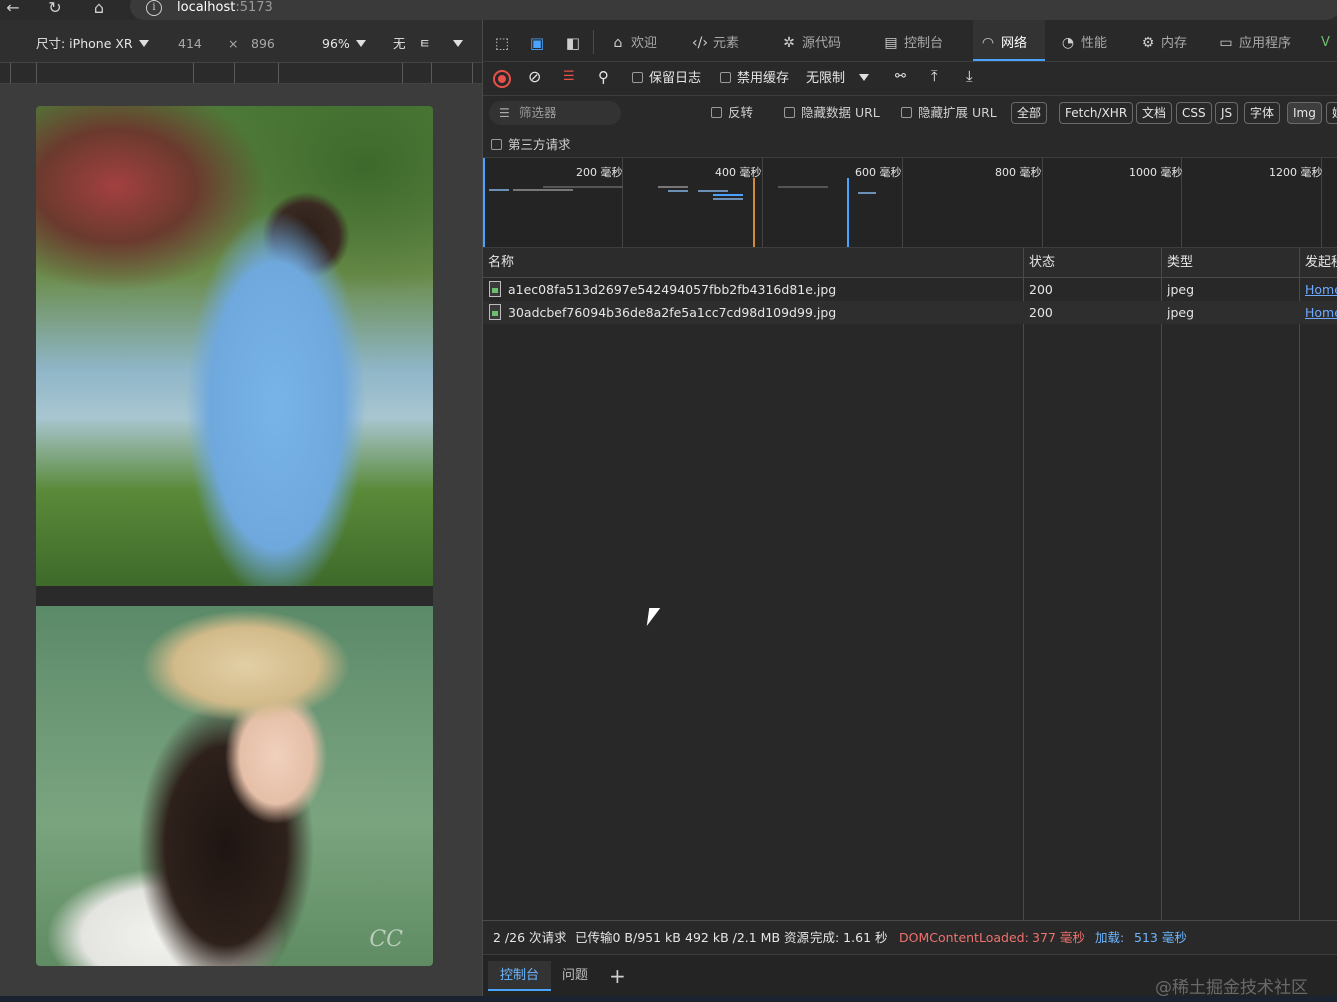 The width and height of the screenshot is (1337, 1002). What do you see at coordinates (1265, 43) in the screenshot?
I see `tab-application-label: 应用程序` at bounding box center [1265, 43].